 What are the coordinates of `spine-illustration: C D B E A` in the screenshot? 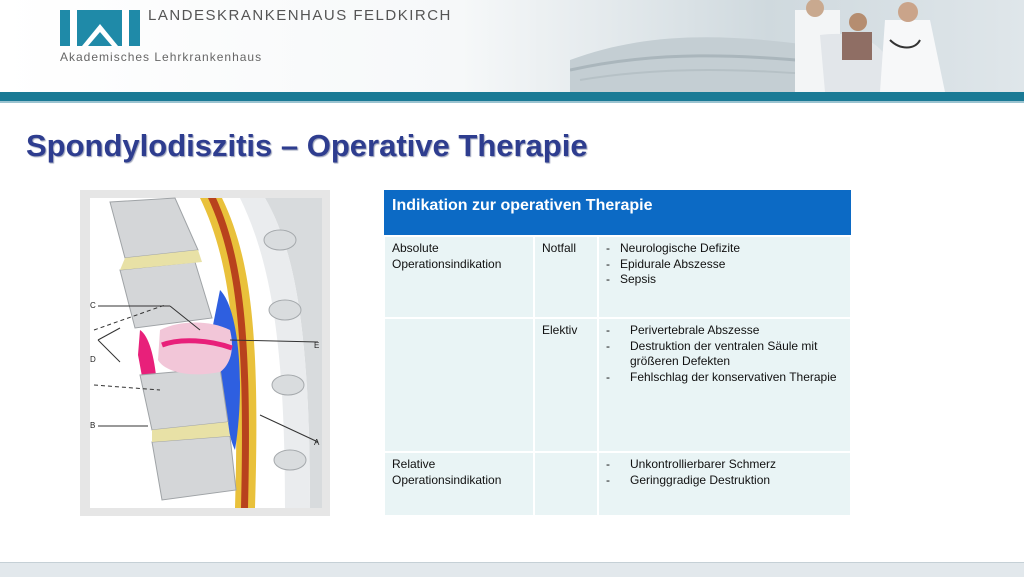 It's located at (205, 353).